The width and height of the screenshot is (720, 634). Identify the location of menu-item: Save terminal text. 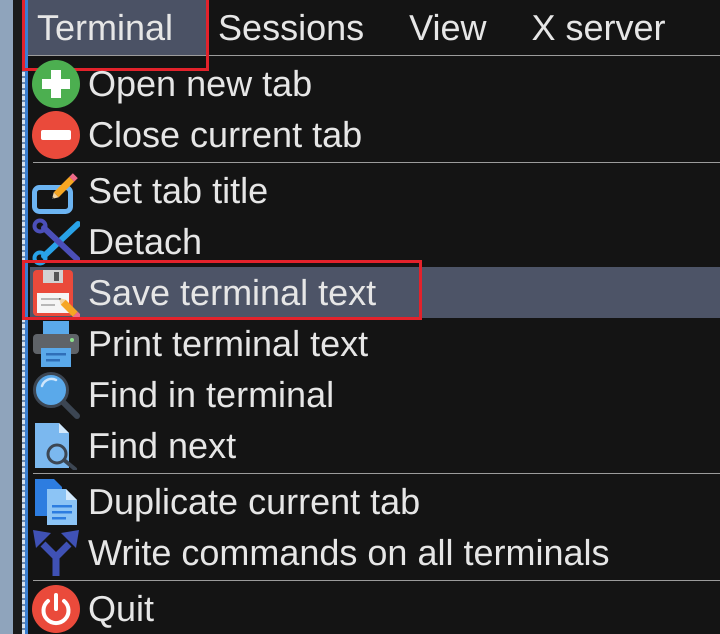
(375, 292).